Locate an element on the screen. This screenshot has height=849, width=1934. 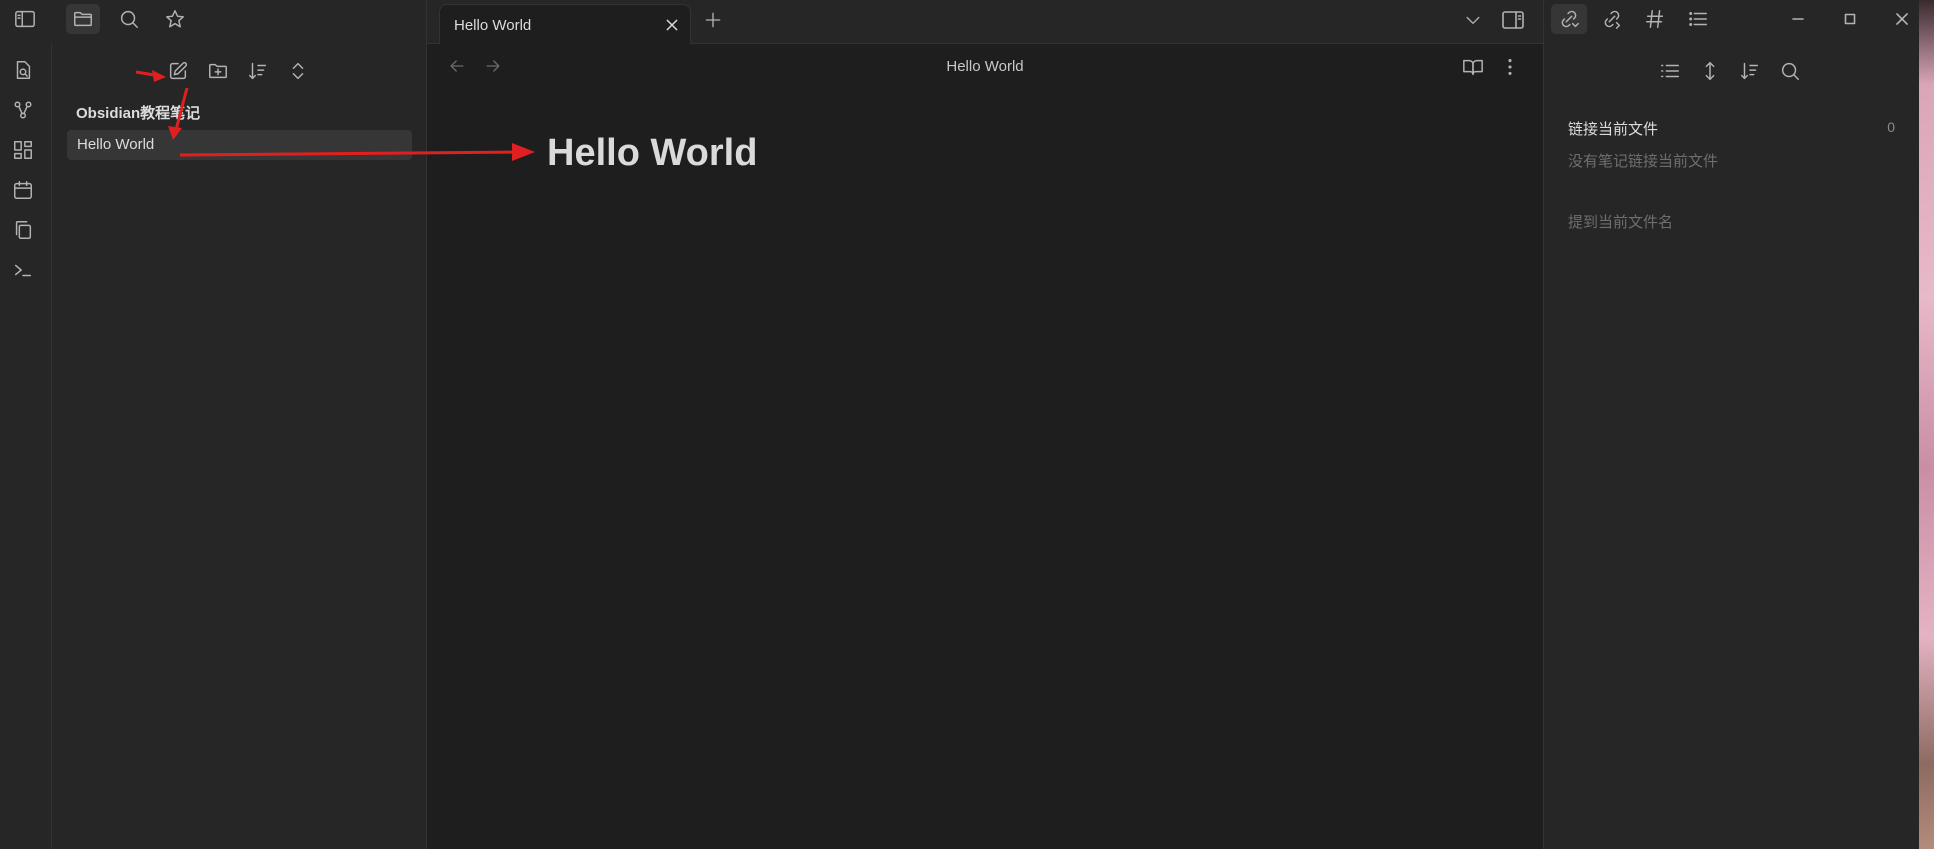
graph-icon is located at coordinates (23, 110).